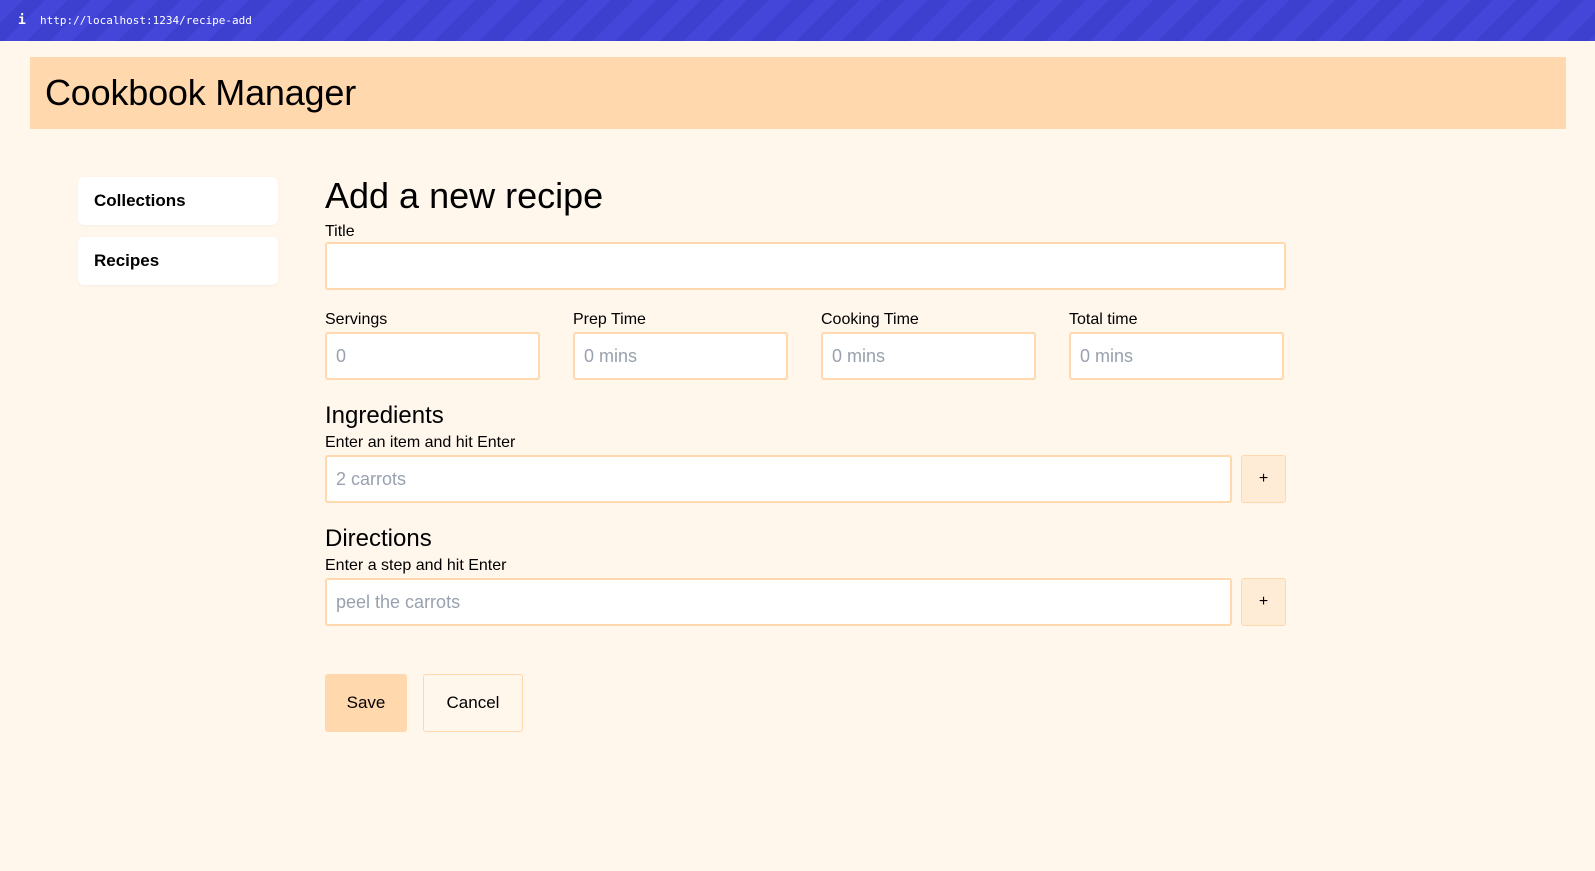 This screenshot has width=1595, height=871. What do you see at coordinates (378, 538) in the screenshot?
I see `directions-heading: Directions` at bounding box center [378, 538].